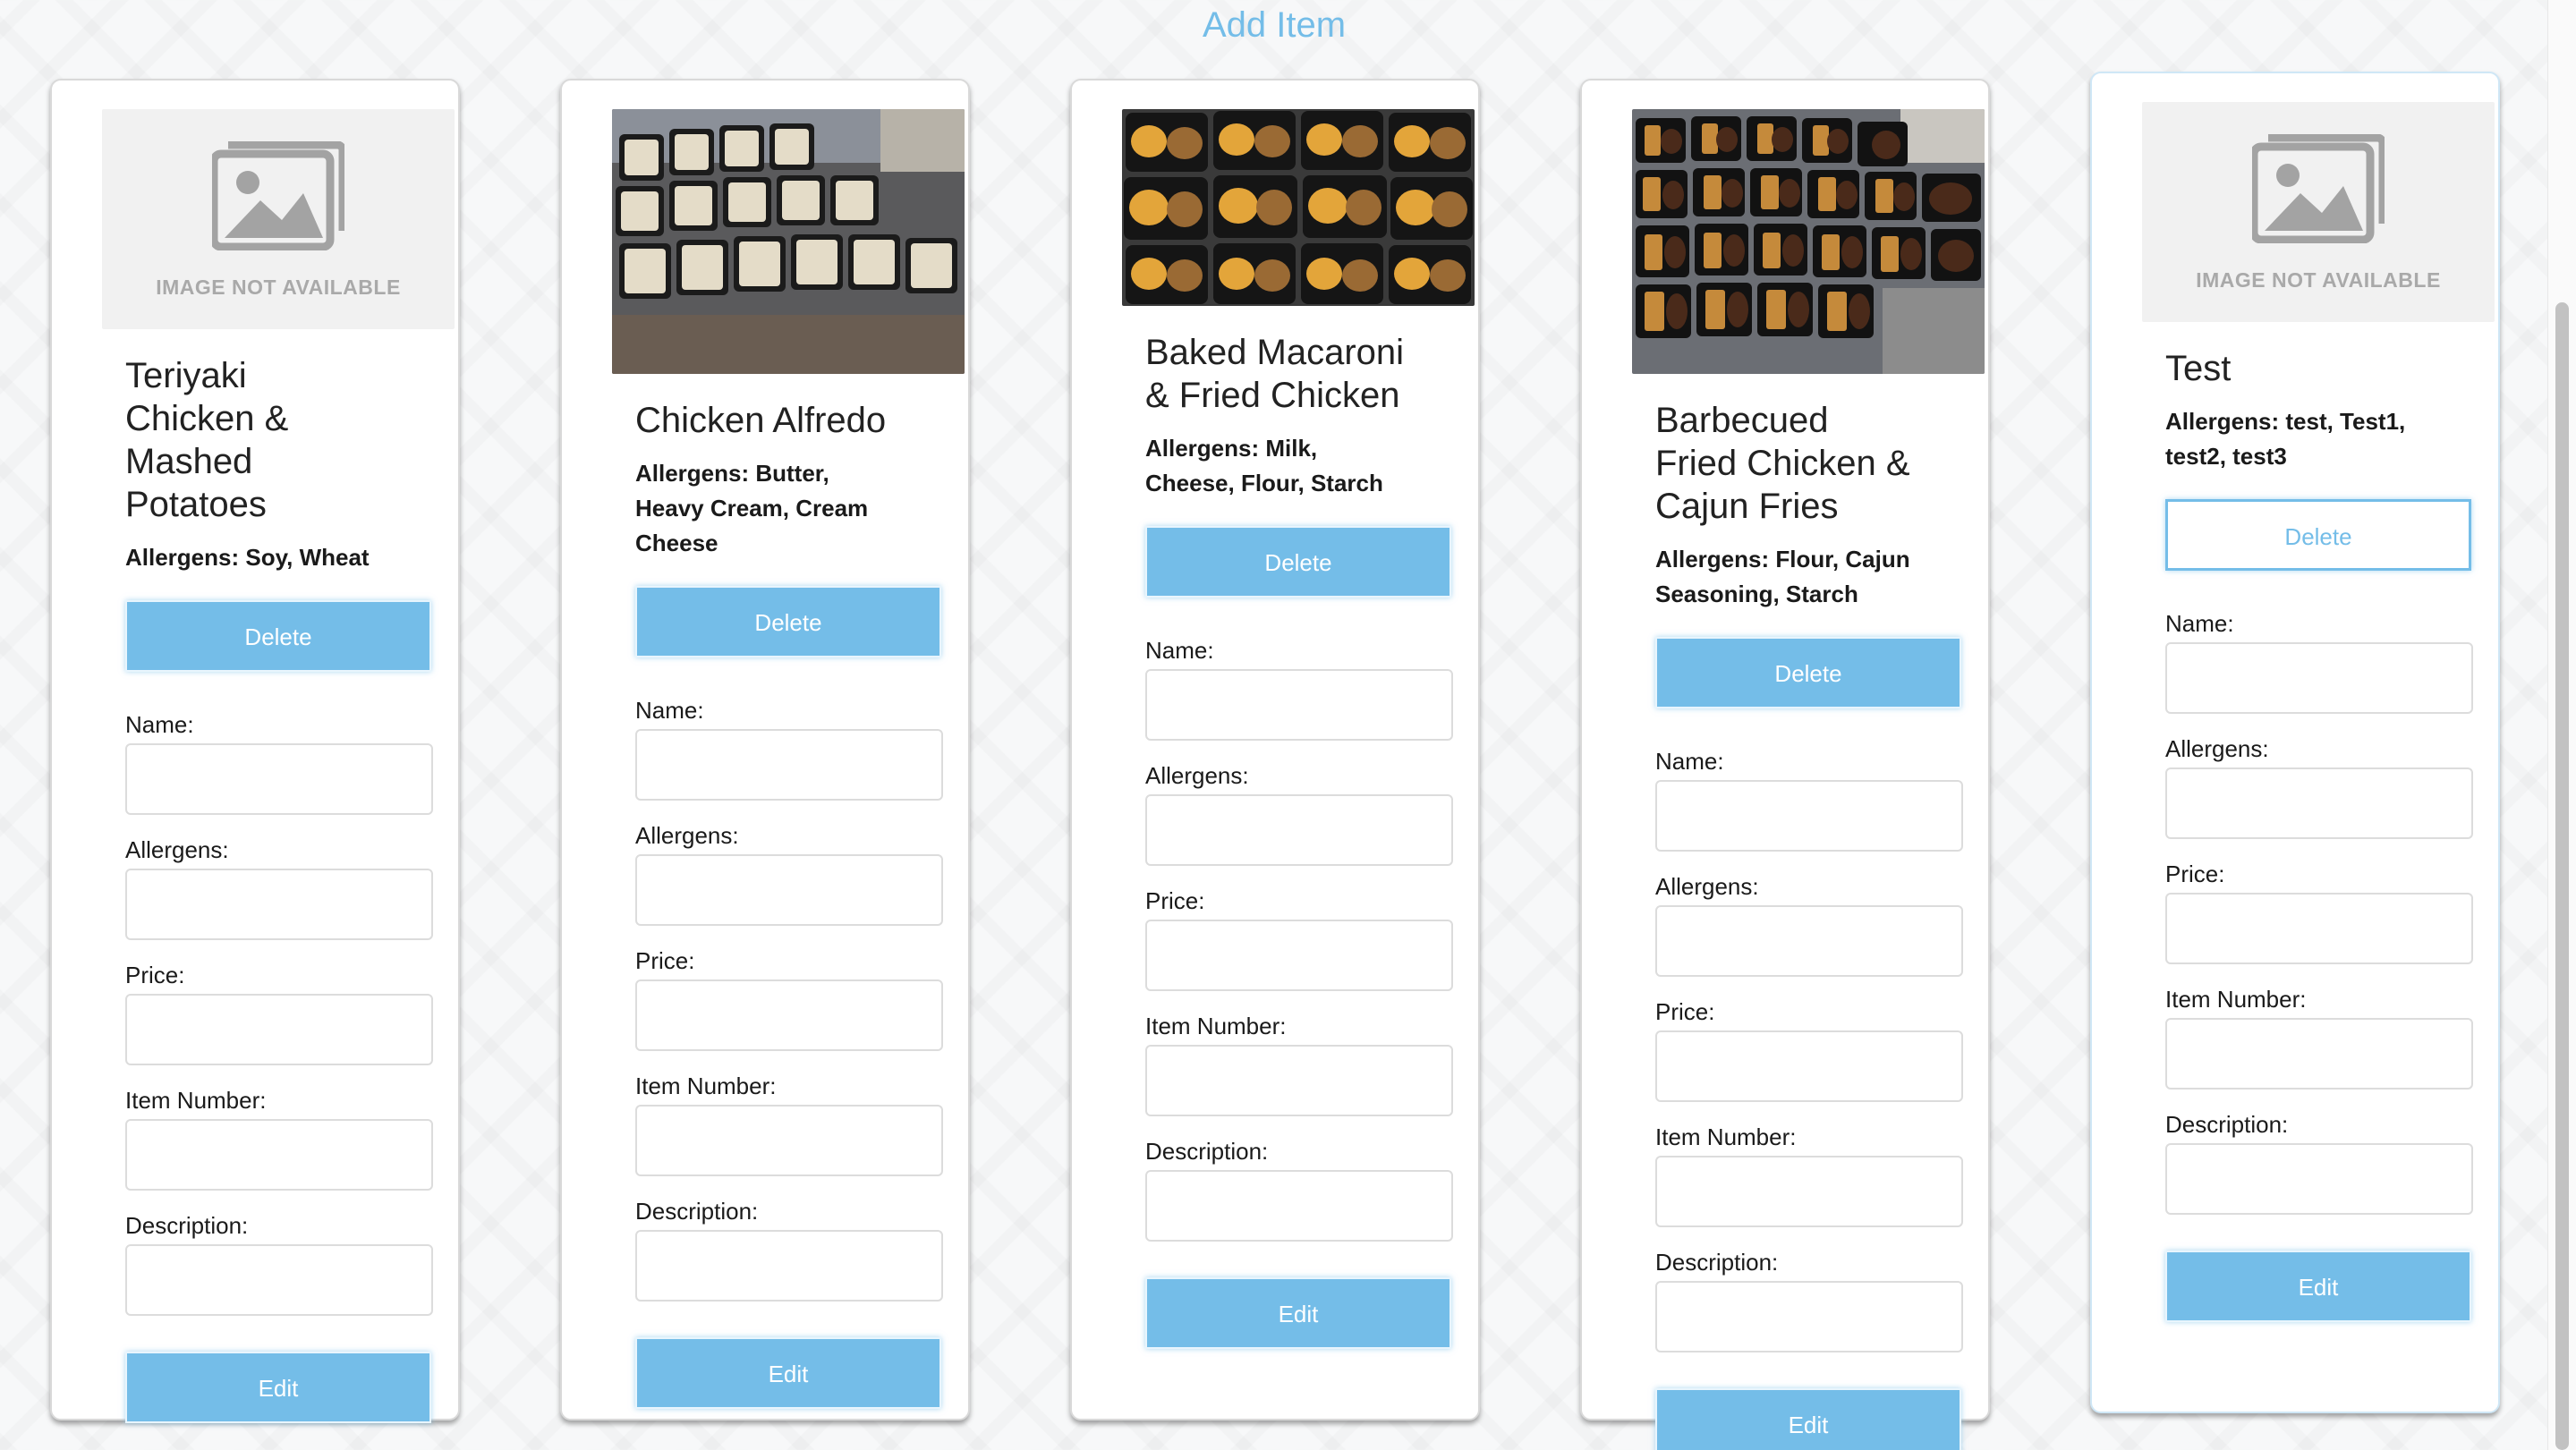 Image resolution: width=2576 pixels, height=1450 pixels. I want to click on item-title: Barbecued Fried Chicken & Cajun Fries, so click(1782, 463).